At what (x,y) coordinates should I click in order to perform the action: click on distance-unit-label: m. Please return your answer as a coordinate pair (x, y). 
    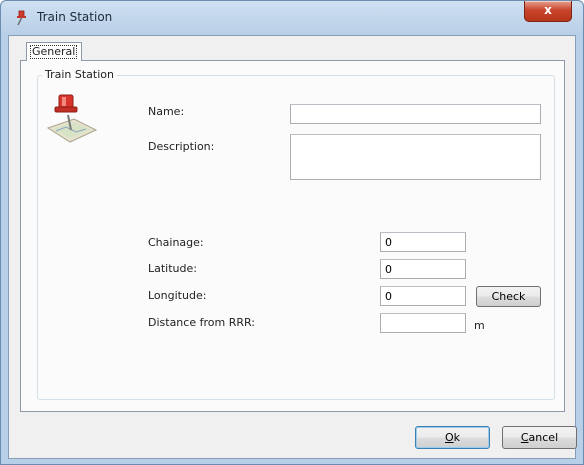
    Looking at the image, I should click on (479, 325).